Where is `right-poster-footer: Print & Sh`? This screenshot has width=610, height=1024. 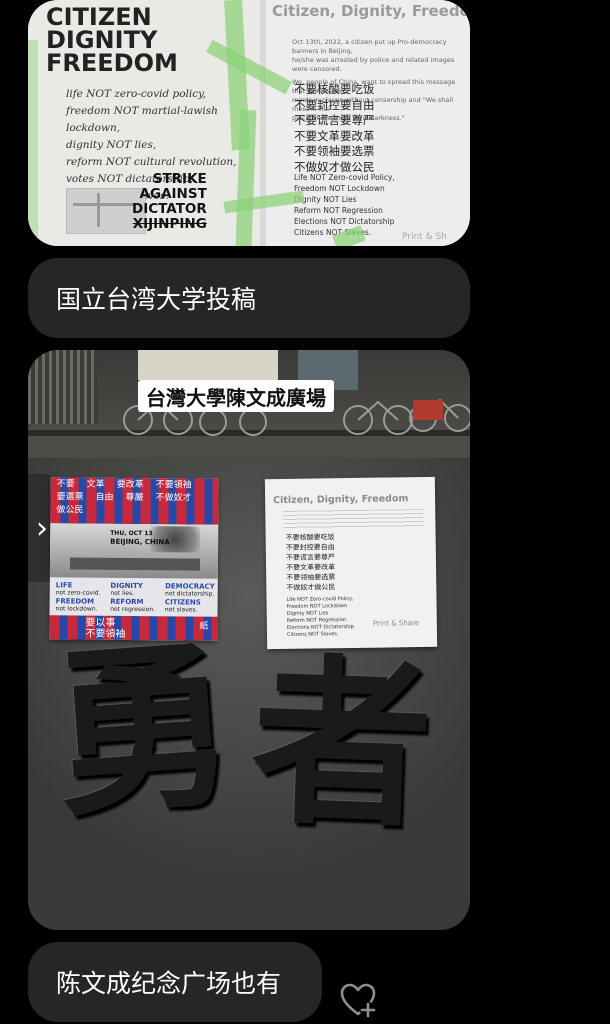
right-poster-footer: Print & Sh is located at coordinates (424, 237).